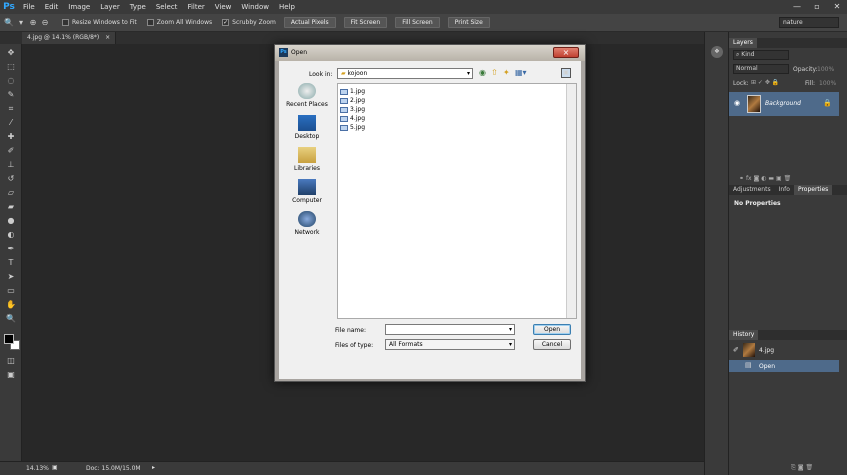 The height and width of the screenshot is (475, 847). I want to click on healing-brush-tool-icon: ✚, so click(11, 137).